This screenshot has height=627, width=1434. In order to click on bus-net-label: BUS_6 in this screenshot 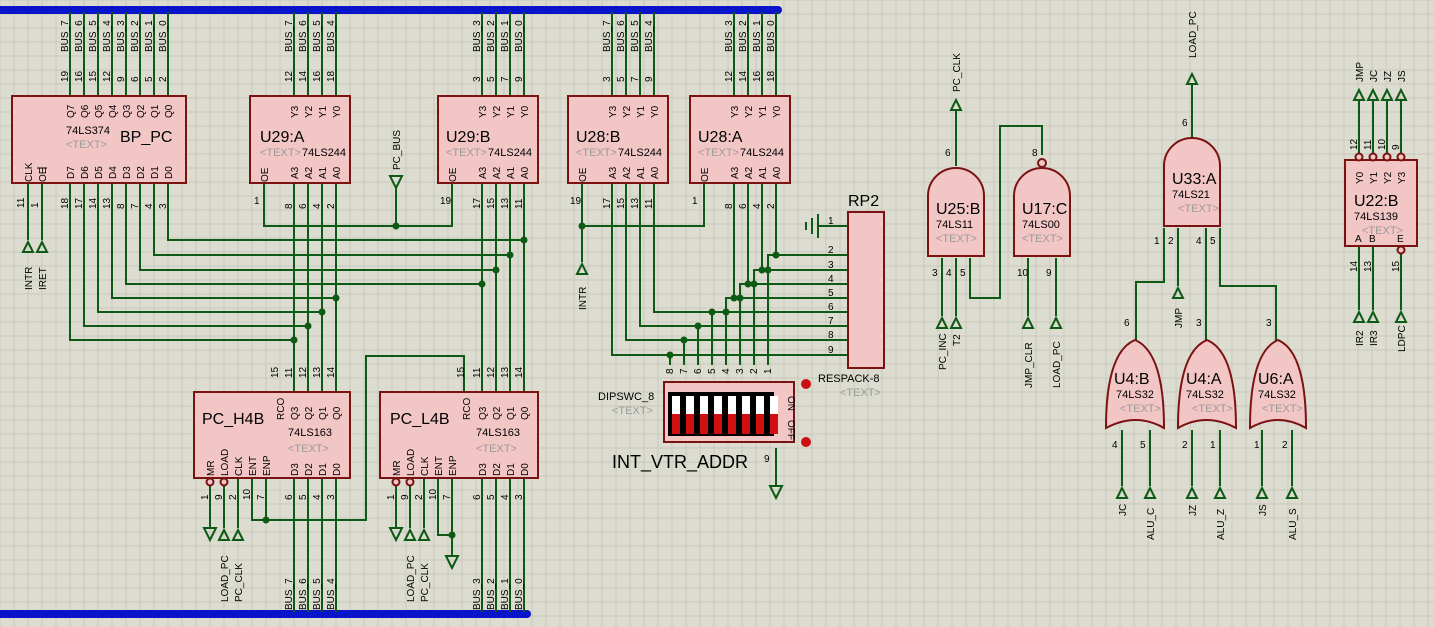, I will do `click(303, 36)`.